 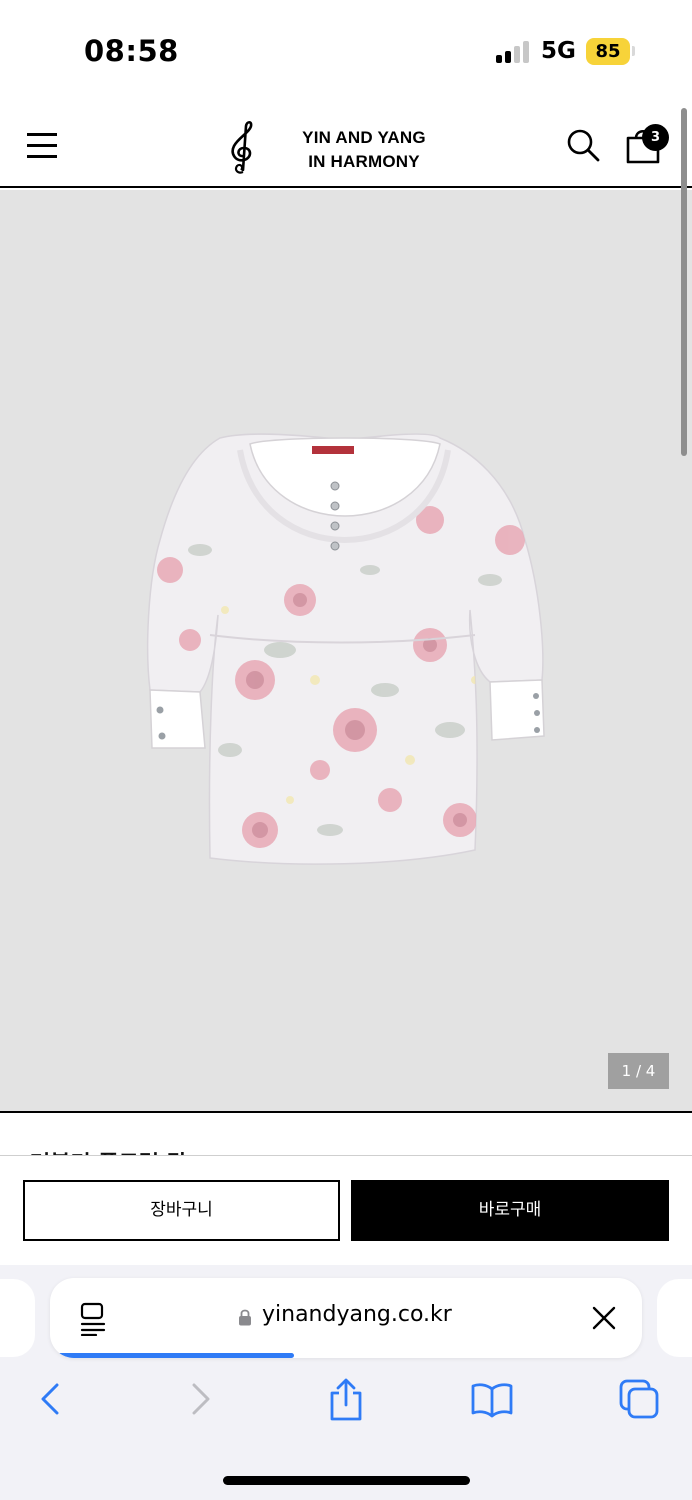 What do you see at coordinates (200, 1399) in the screenshot?
I see `forward-icon` at bounding box center [200, 1399].